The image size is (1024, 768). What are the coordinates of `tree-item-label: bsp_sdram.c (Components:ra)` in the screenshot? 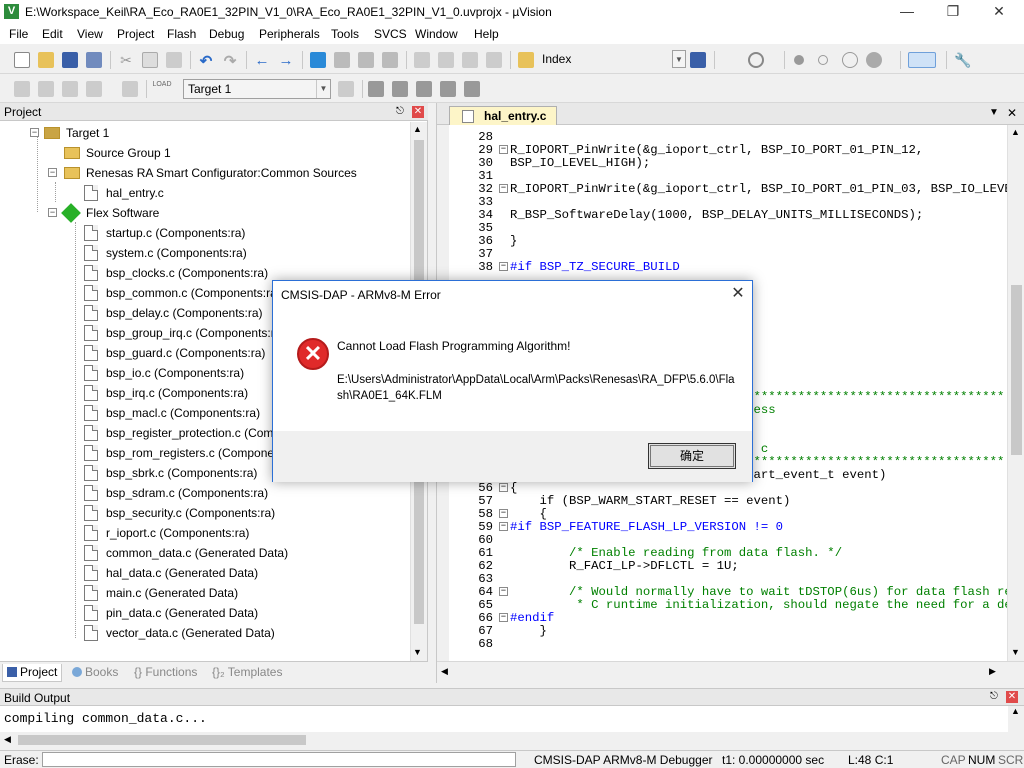 It's located at (187, 493).